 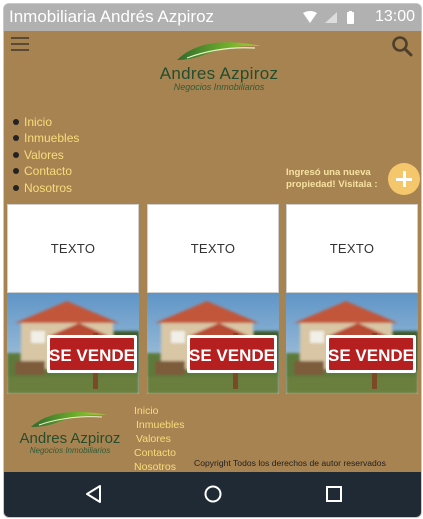 What do you see at coordinates (402, 46) in the screenshot?
I see `search-icon` at bounding box center [402, 46].